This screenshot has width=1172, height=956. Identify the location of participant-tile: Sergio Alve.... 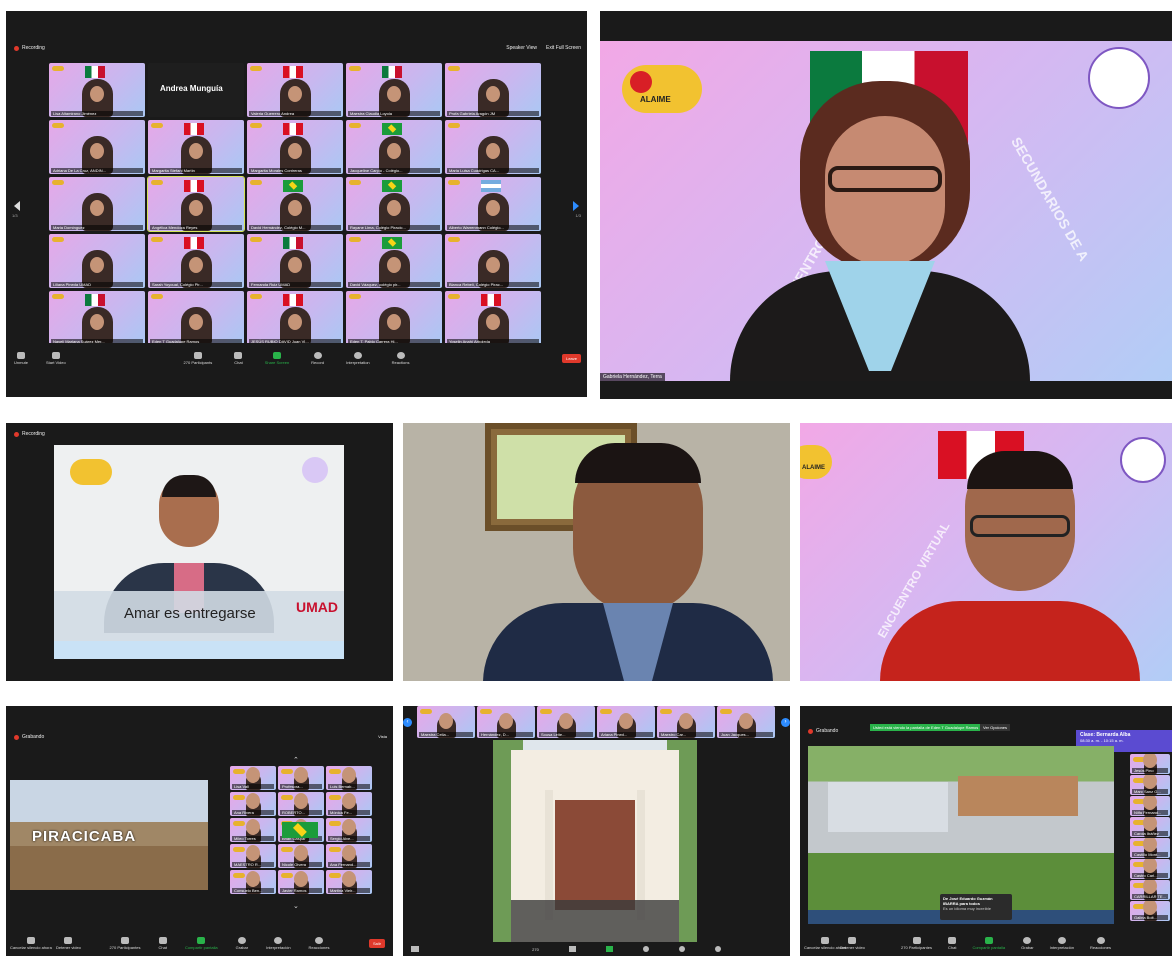
(349, 830).